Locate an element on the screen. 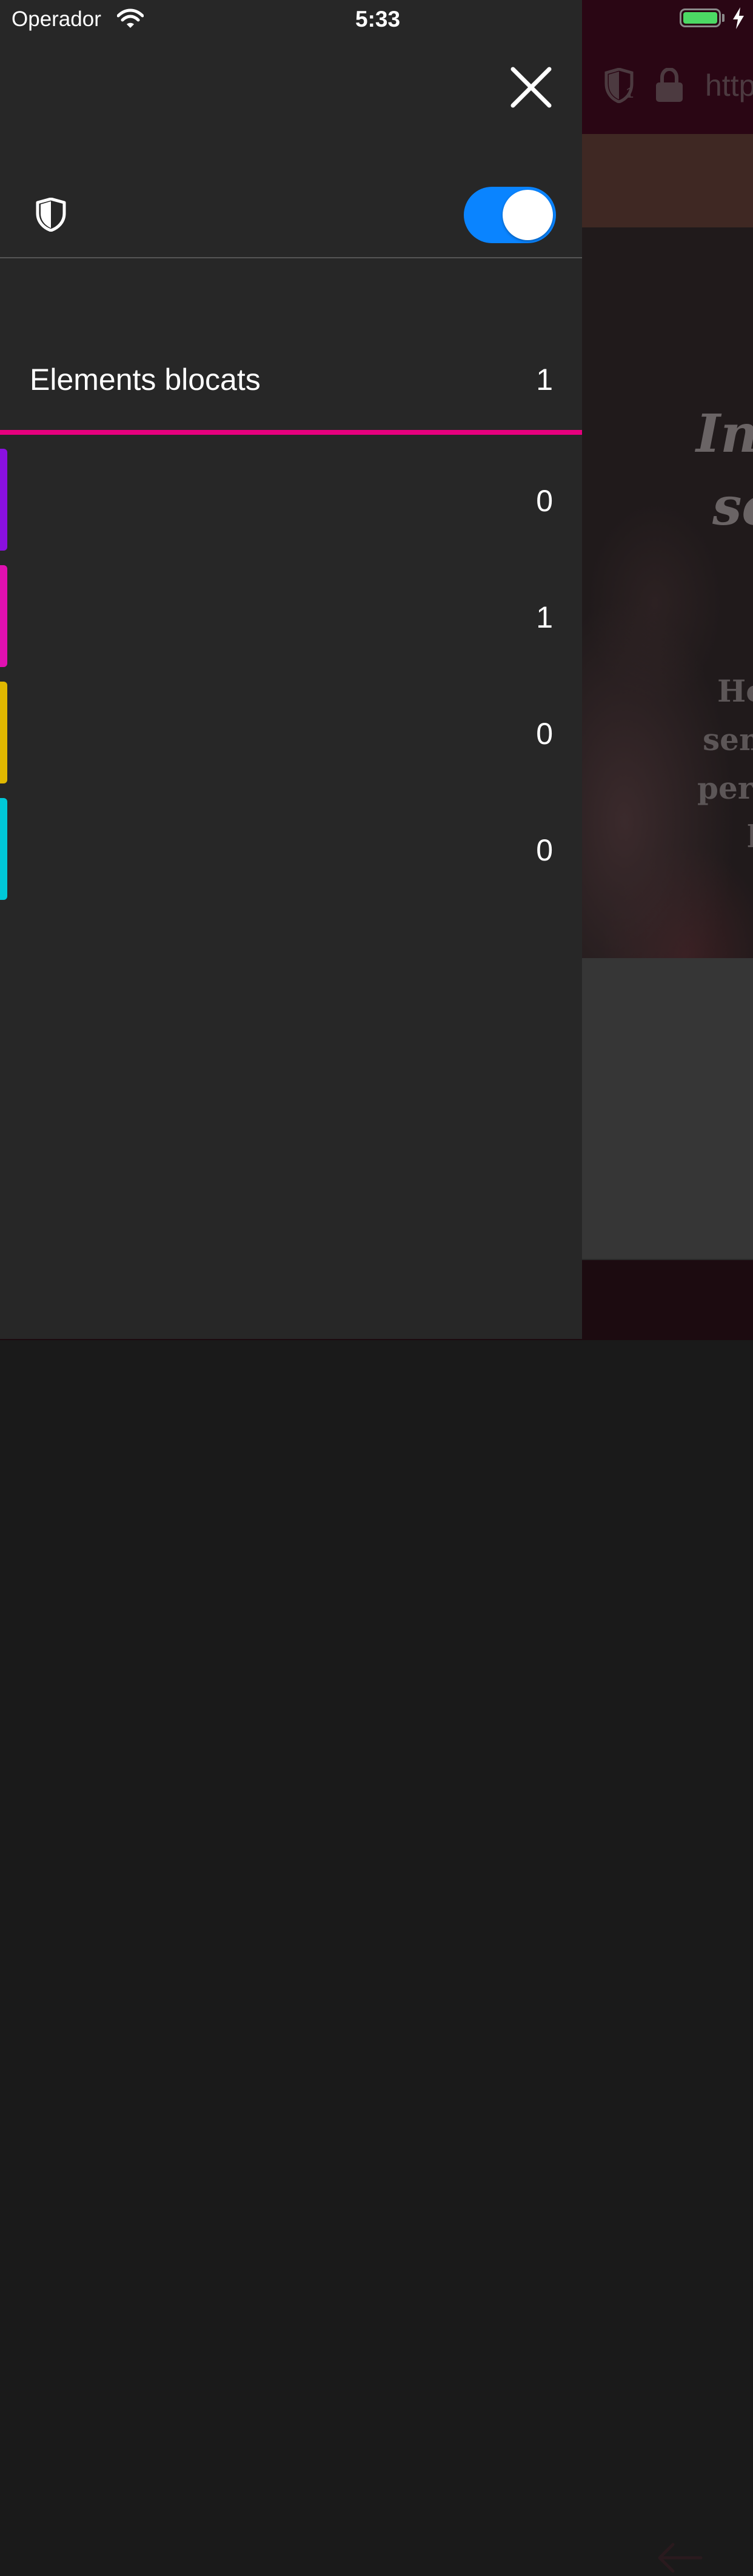 The height and width of the screenshot is (2576, 753). shield-badge-count: 1 is located at coordinates (630, 93).